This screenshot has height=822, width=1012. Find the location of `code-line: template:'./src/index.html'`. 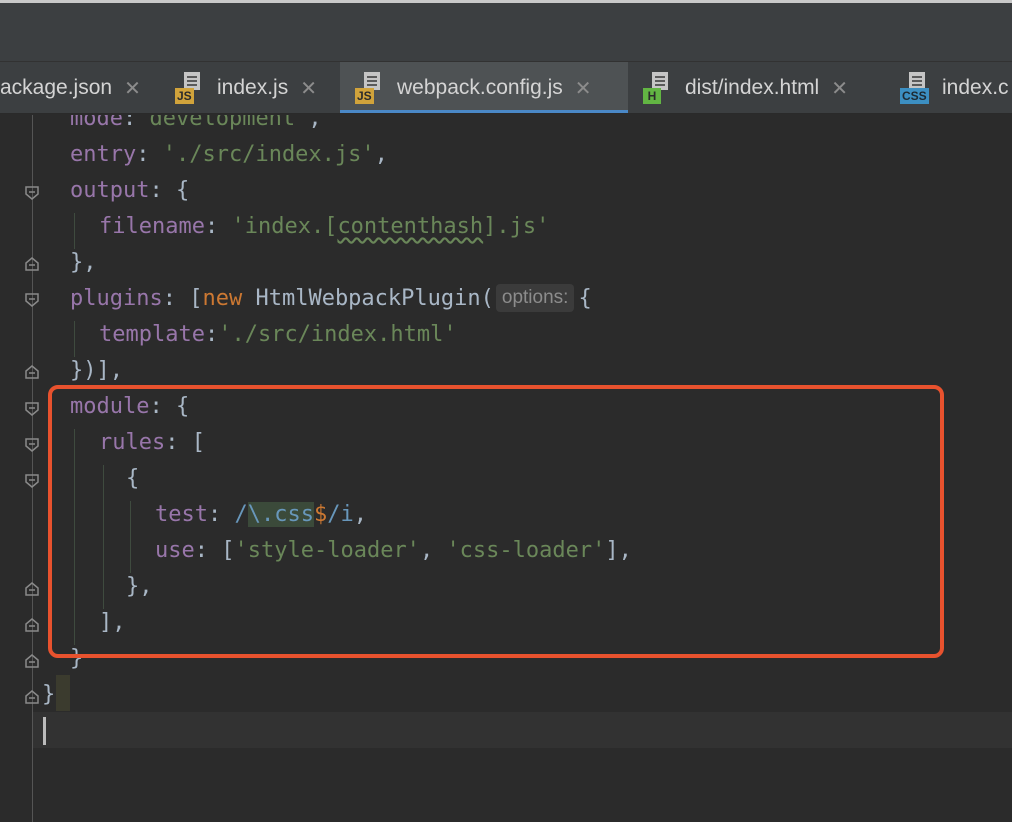

code-line: template:'./src/index.html' is located at coordinates (278, 334).